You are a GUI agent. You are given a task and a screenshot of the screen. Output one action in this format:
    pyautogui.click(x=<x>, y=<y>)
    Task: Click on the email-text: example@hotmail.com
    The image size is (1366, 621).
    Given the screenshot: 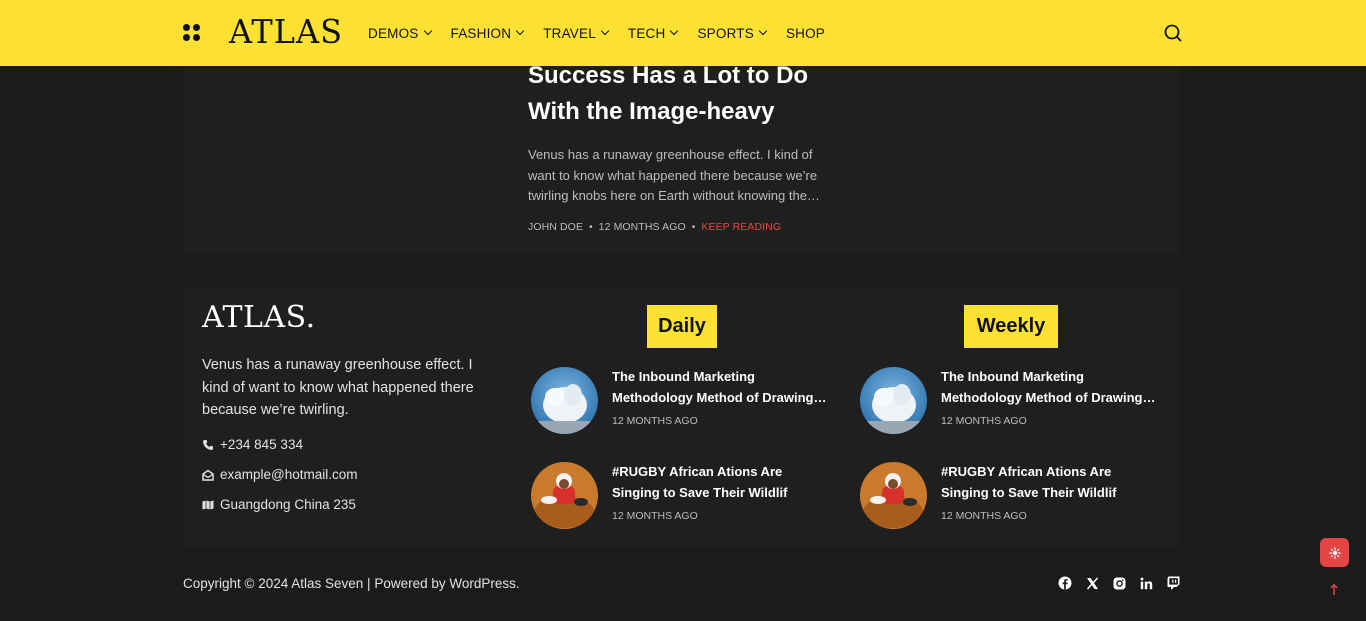 What is the action you would take?
    pyautogui.click(x=289, y=474)
    